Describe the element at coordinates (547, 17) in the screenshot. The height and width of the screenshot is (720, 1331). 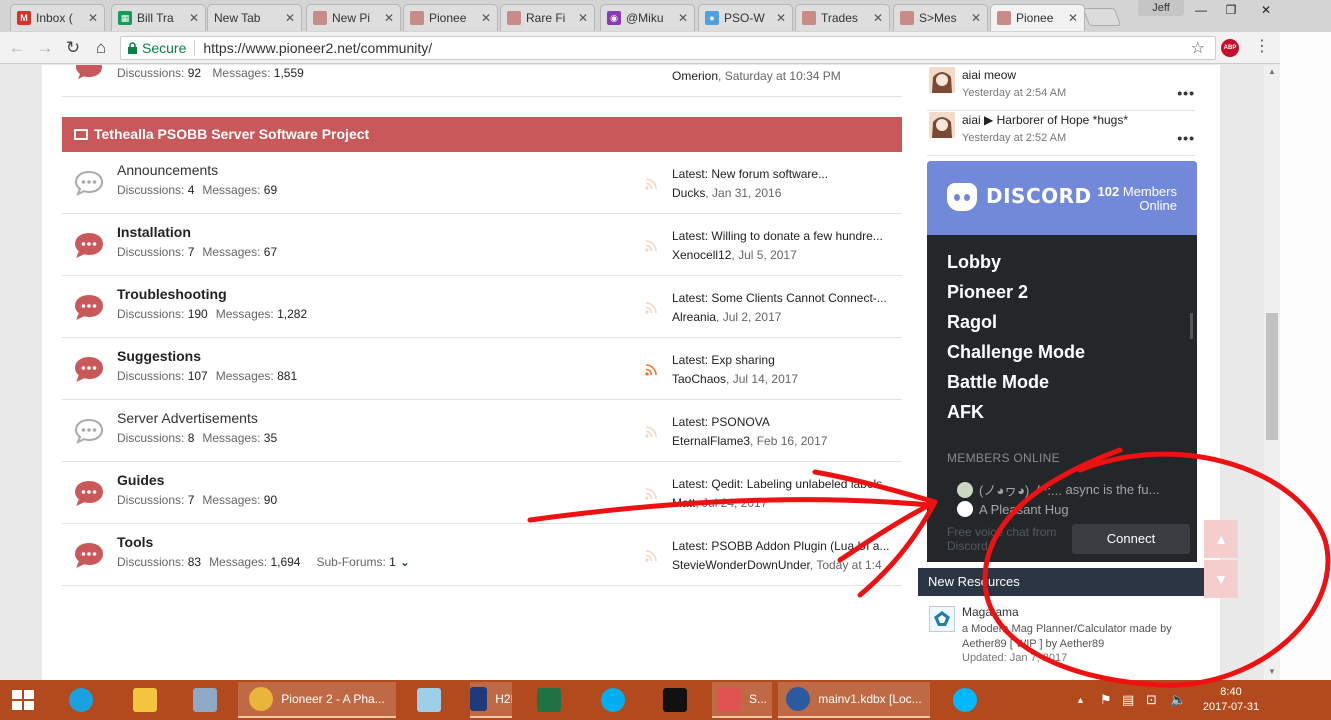
I see `browser-tab: Rare Fi ✕` at that location.